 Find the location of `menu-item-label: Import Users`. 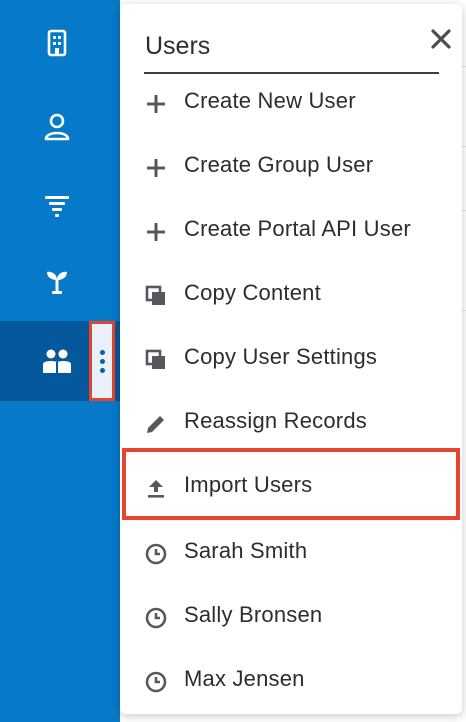

menu-item-label: Import Users is located at coordinates (248, 484).